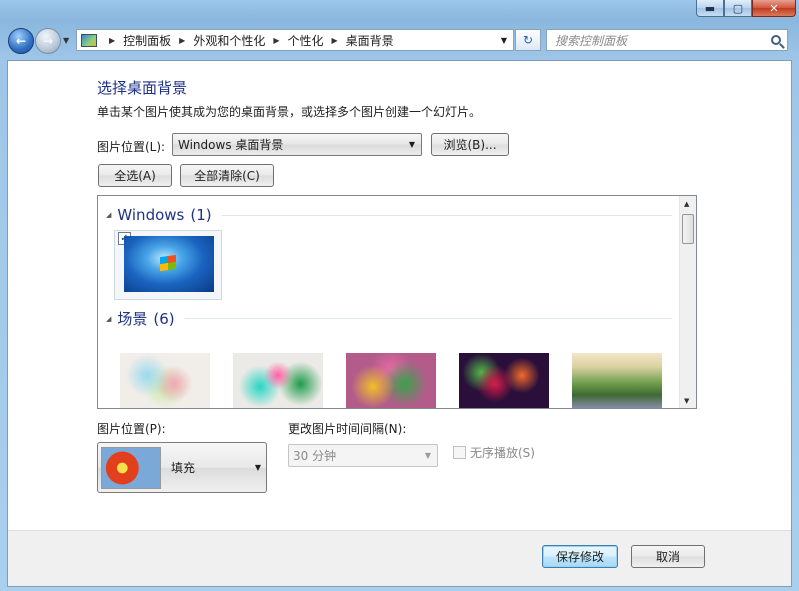 Image resolution: width=799 pixels, height=591 pixels. What do you see at coordinates (131, 429) in the screenshot?
I see `picture-position-label: 图片位置(P):` at bounding box center [131, 429].